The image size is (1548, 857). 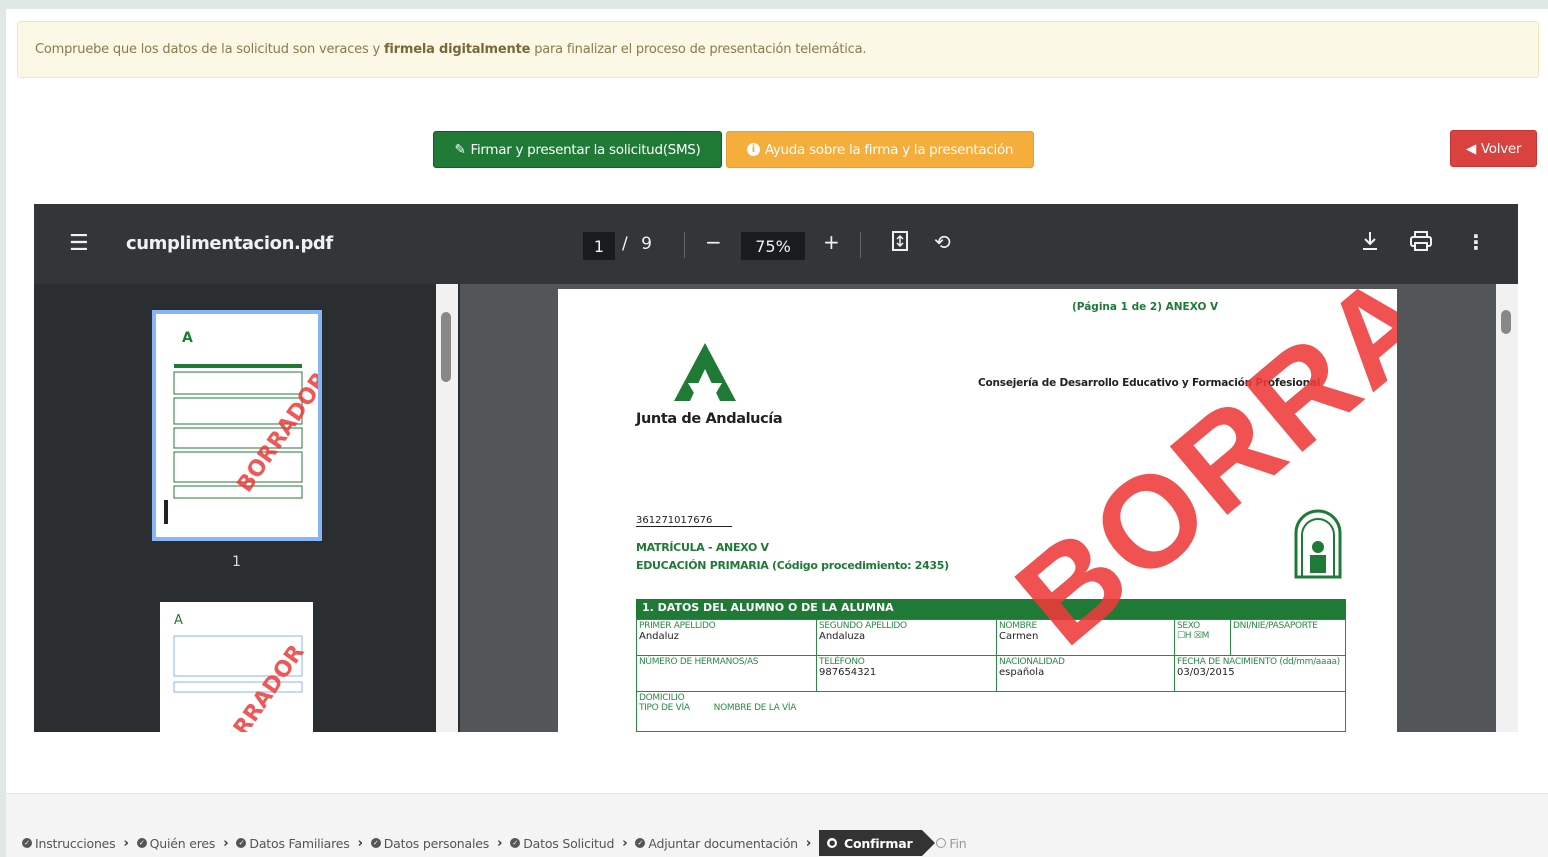 What do you see at coordinates (684, 521) in the screenshot?
I see `document-code: 361271017676` at bounding box center [684, 521].